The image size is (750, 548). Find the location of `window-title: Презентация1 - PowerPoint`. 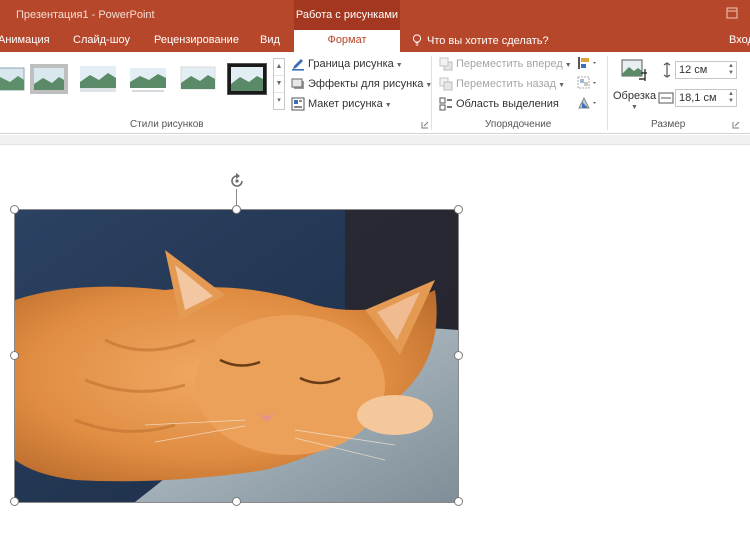

window-title: Презентация1 - PowerPoint is located at coordinates (85, 15).